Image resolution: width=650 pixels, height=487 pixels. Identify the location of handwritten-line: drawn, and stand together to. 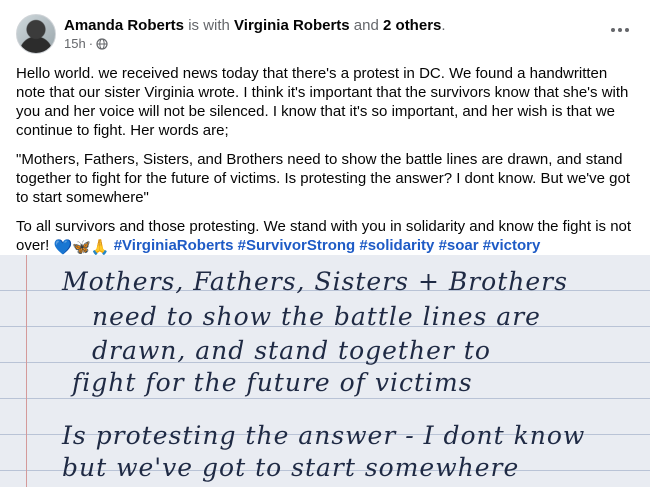
(291, 350).